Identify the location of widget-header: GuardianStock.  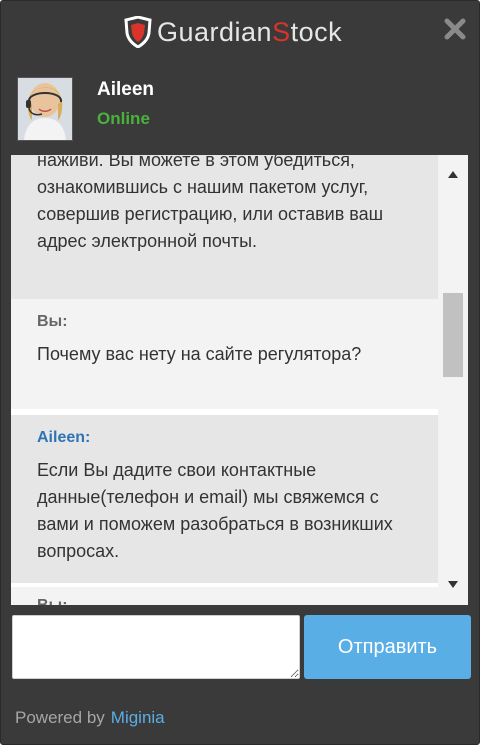
(240, 31).